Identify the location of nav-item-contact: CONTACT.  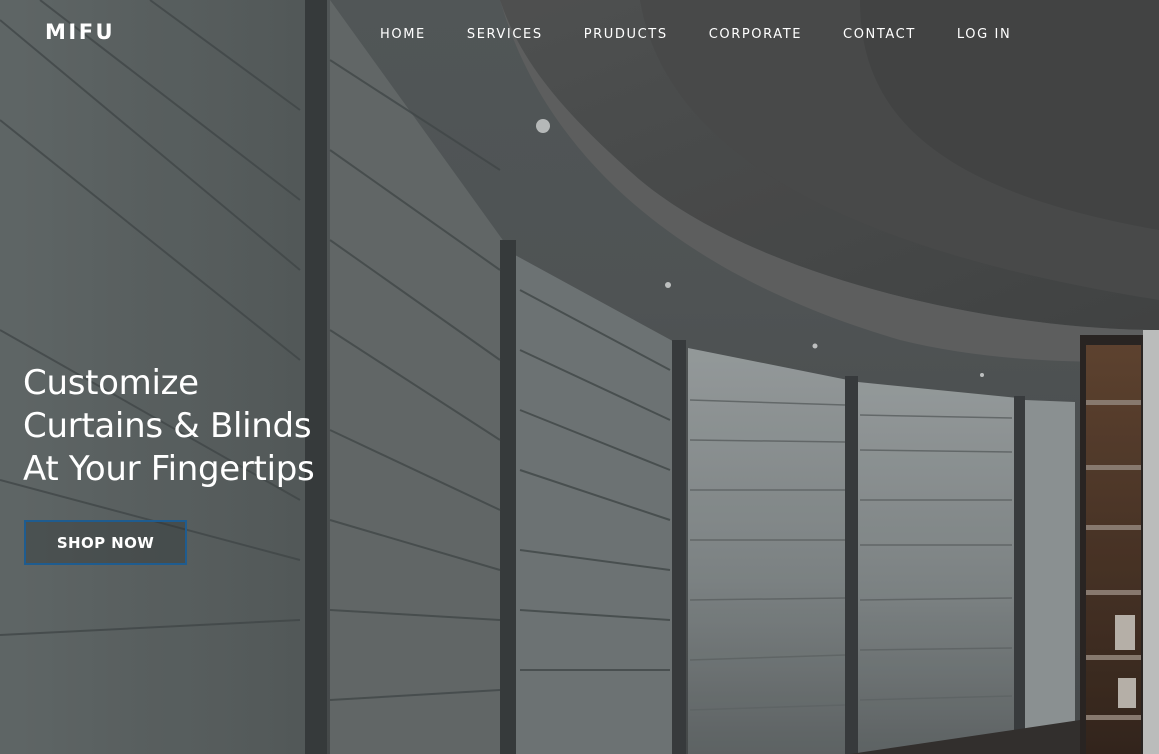
(879, 34).